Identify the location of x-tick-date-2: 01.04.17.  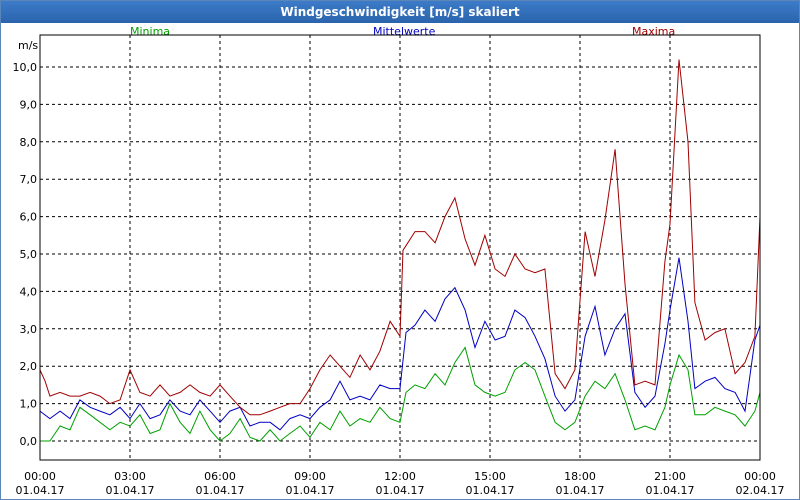
(220, 490).